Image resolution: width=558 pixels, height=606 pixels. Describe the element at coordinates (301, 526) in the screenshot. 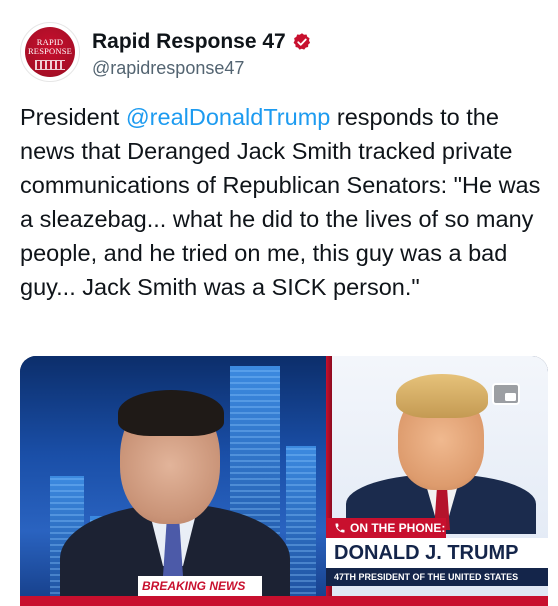

I see `building` at that location.